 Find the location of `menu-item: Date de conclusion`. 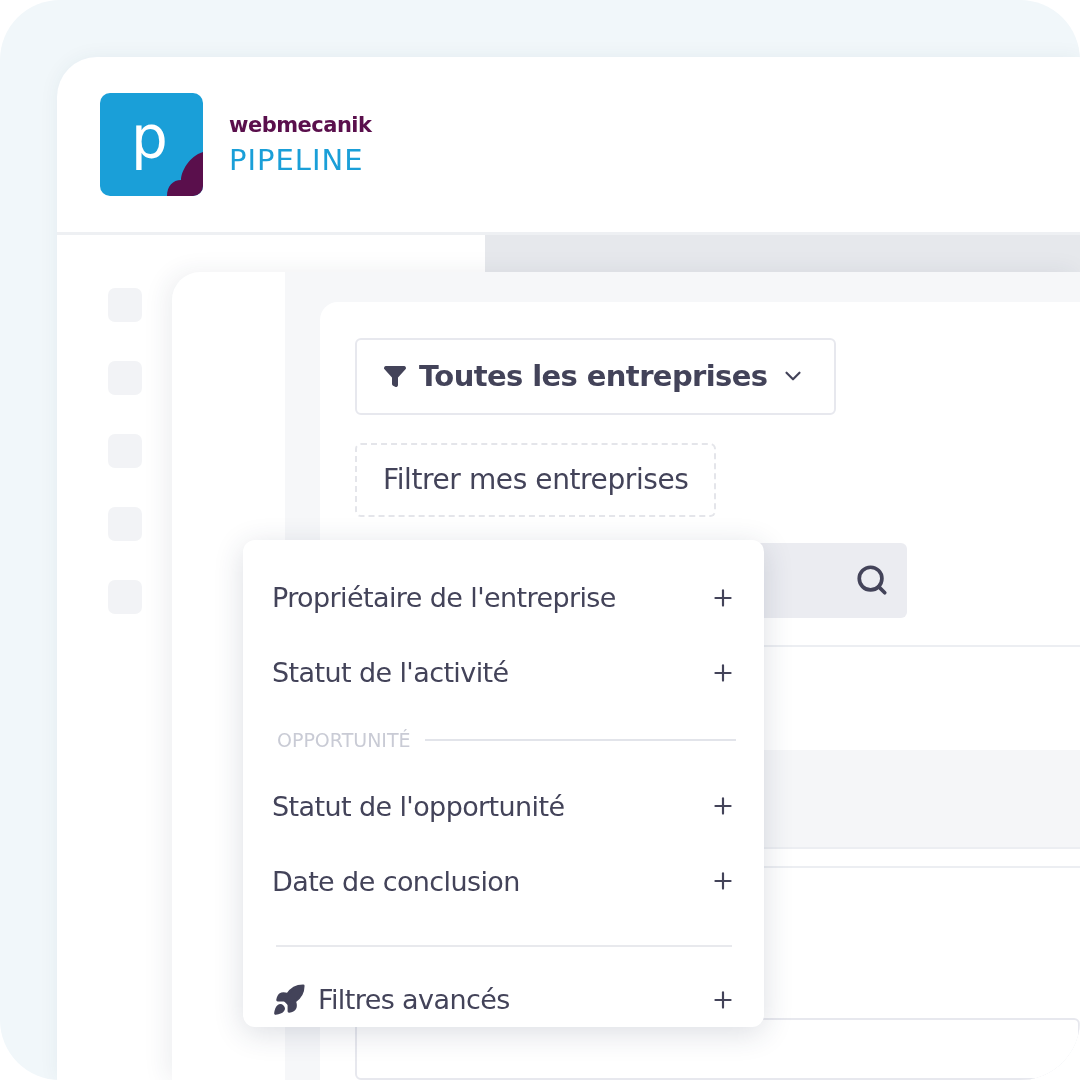

menu-item: Date de conclusion is located at coordinates (504, 881).